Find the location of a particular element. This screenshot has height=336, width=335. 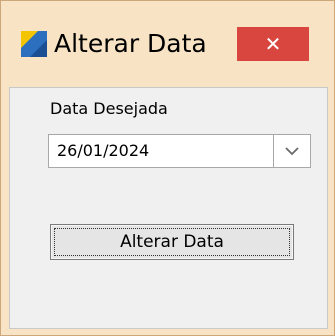

date-value: 26/01/2024 is located at coordinates (103, 151).